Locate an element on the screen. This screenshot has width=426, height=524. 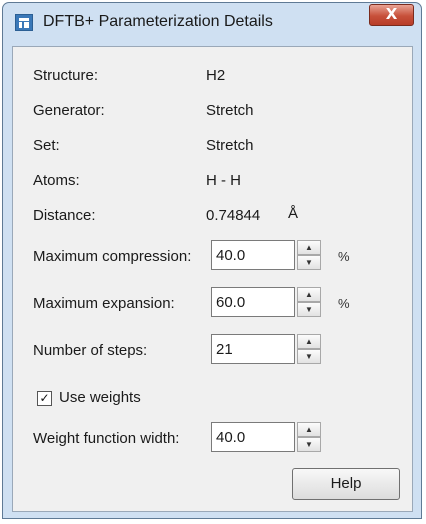
num-steps-down-button: ▼ is located at coordinates (309, 356).